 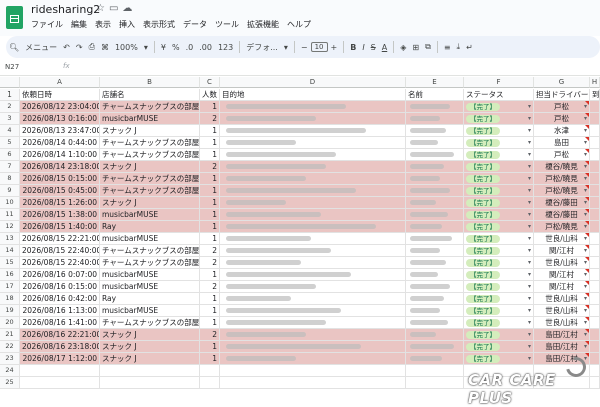 I want to click on cell-store: スナック J, so click(x=150, y=346).